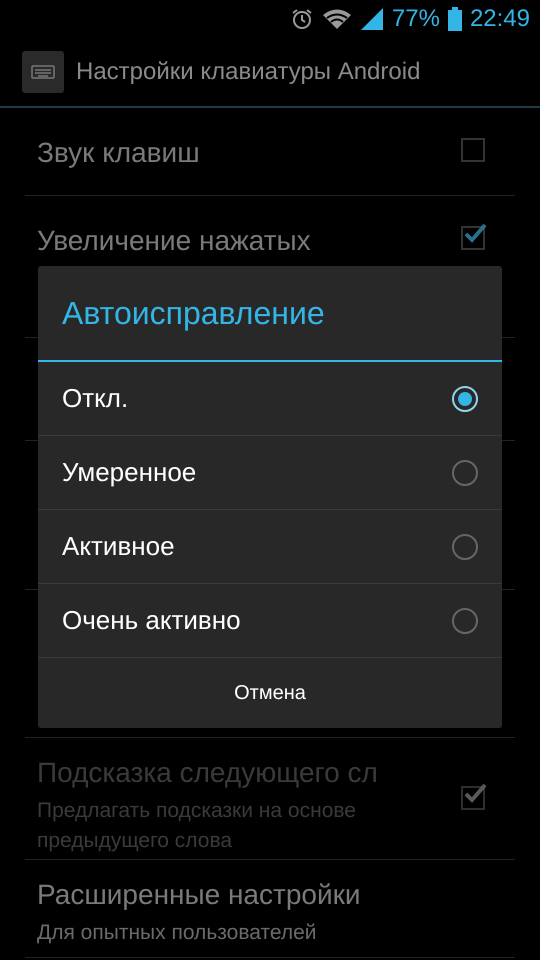 The height and width of the screenshot is (960, 540). I want to click on battery-icon, so click(455, 19).